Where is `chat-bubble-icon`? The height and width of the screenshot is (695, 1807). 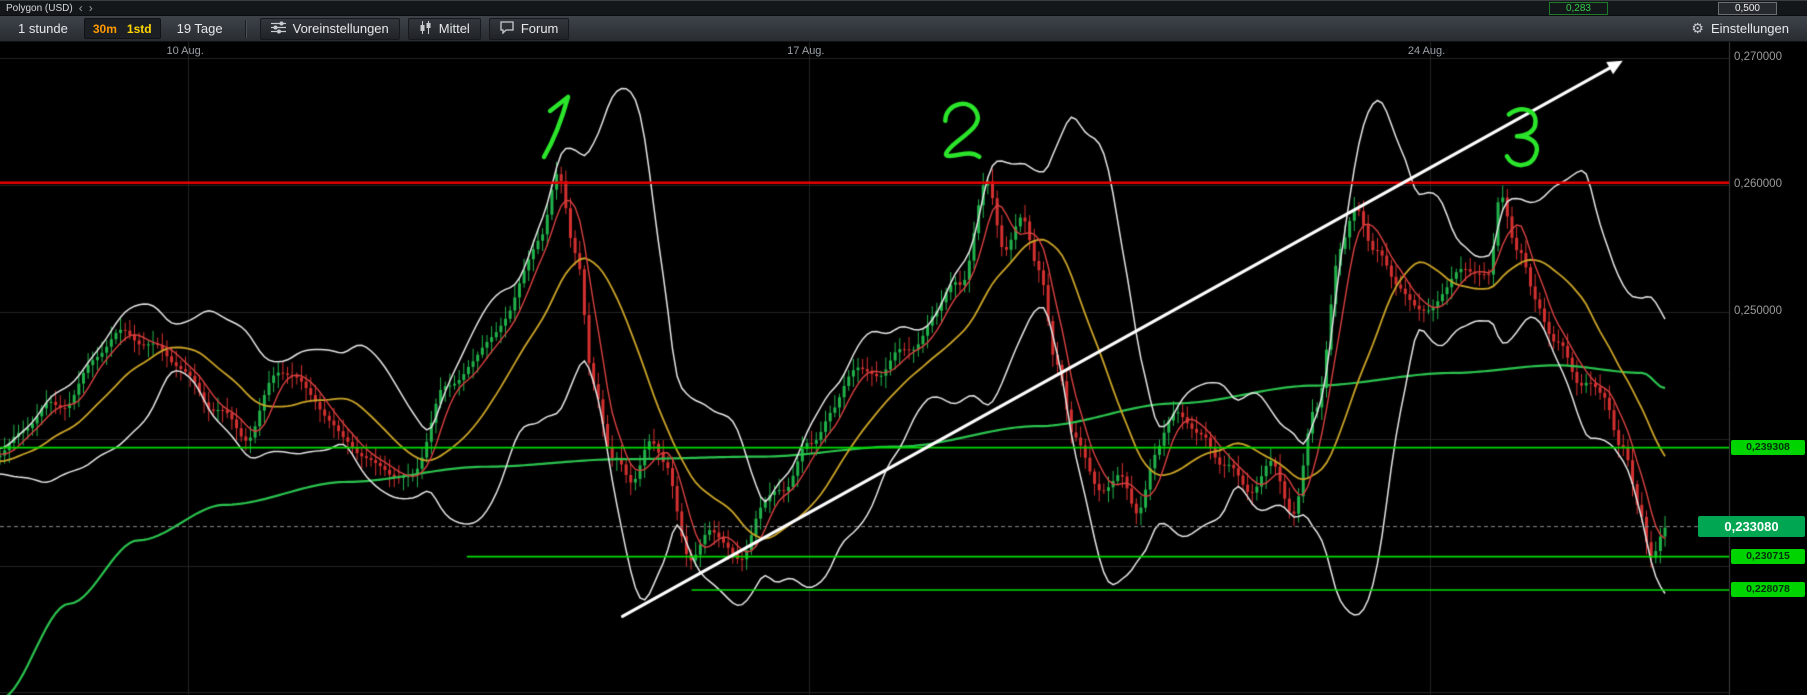 chat-bubble-icon is located at coordinates (507, 28).